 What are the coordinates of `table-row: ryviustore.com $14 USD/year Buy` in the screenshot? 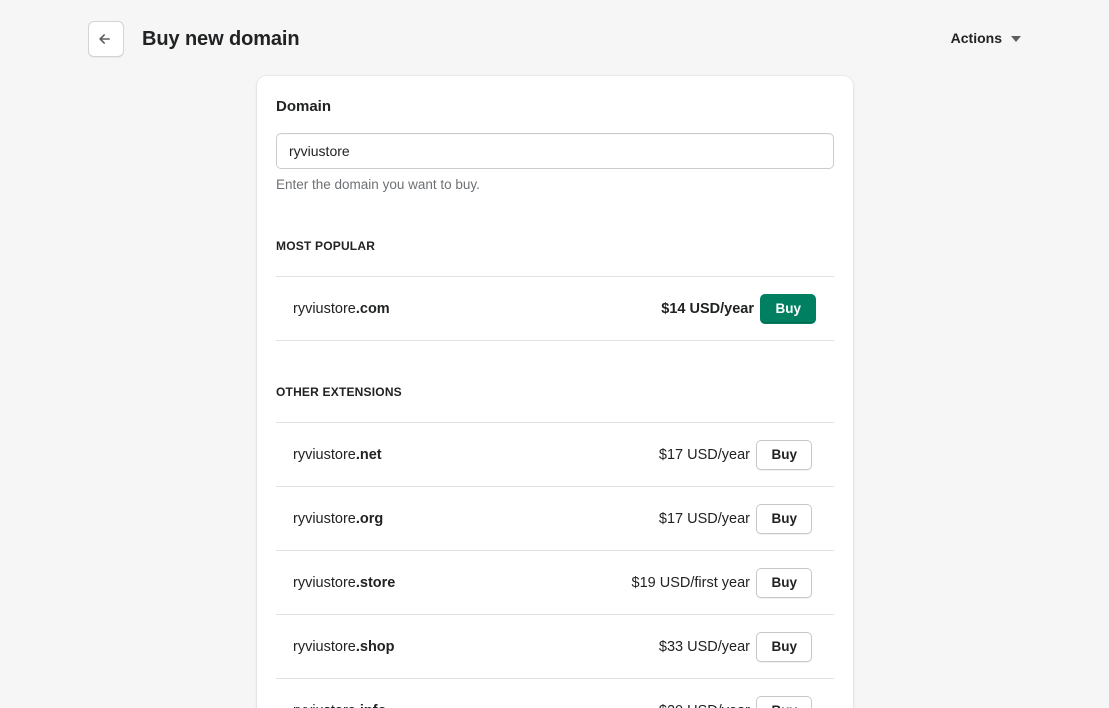 It's located at (555, 309).